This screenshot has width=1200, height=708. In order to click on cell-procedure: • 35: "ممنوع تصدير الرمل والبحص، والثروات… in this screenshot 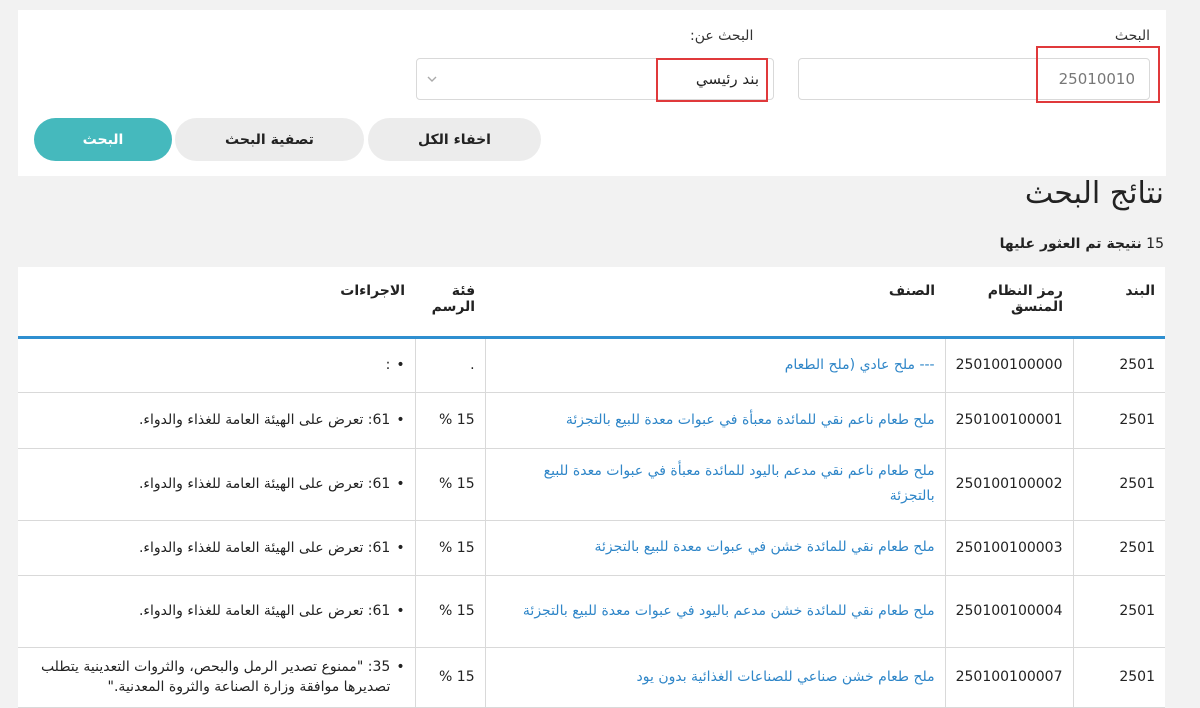, I will do `click(217, 677)`.